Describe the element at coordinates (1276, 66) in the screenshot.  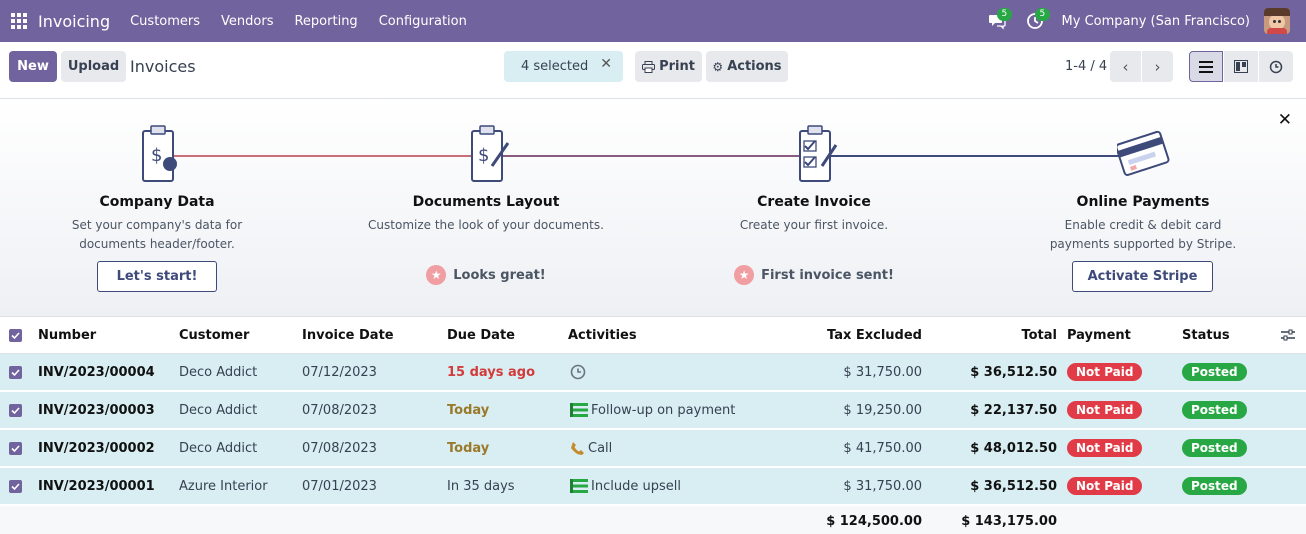
I see `activity-view-button` at that location.